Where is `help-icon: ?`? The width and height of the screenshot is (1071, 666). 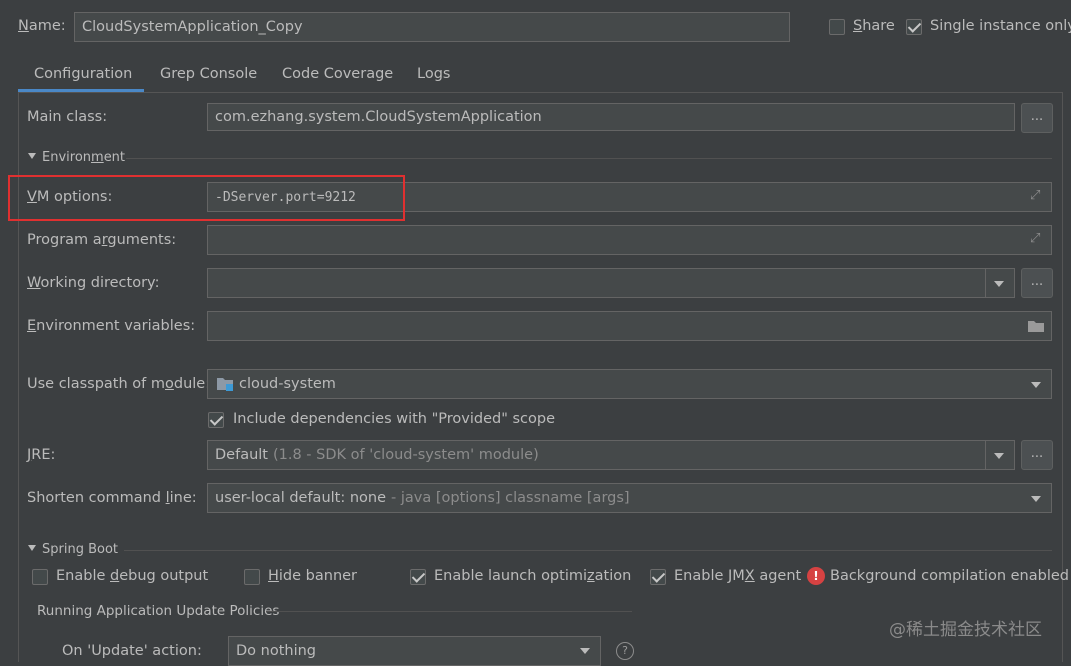 help-icon: ? is located at coordinates (625, 651).